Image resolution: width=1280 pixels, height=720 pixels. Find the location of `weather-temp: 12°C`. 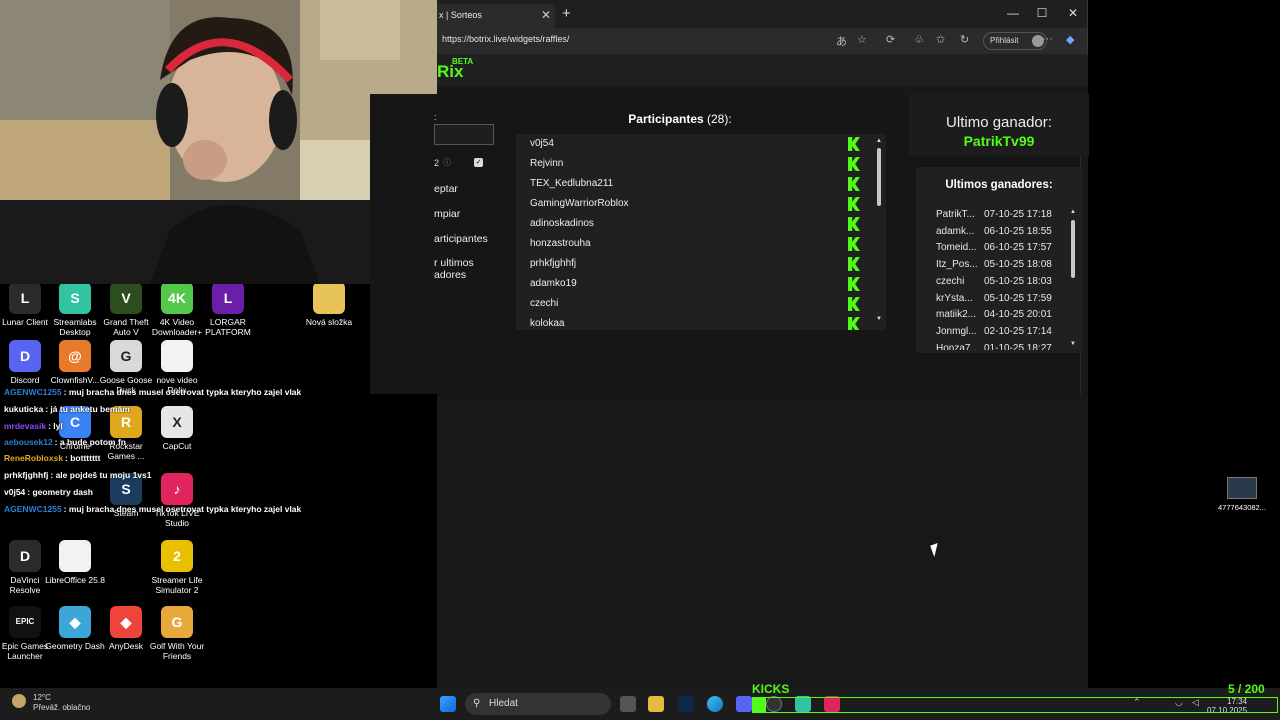

weather-temp: 12°C is located at coordinates (42, 697).